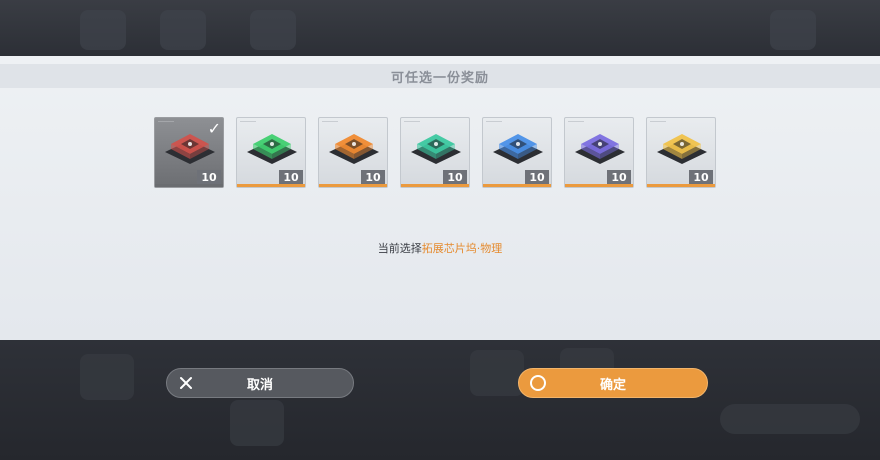  Describe the element at coordinates (399, 248) in the screenshot. I see `selection-prefix: 当前选择` at that location.